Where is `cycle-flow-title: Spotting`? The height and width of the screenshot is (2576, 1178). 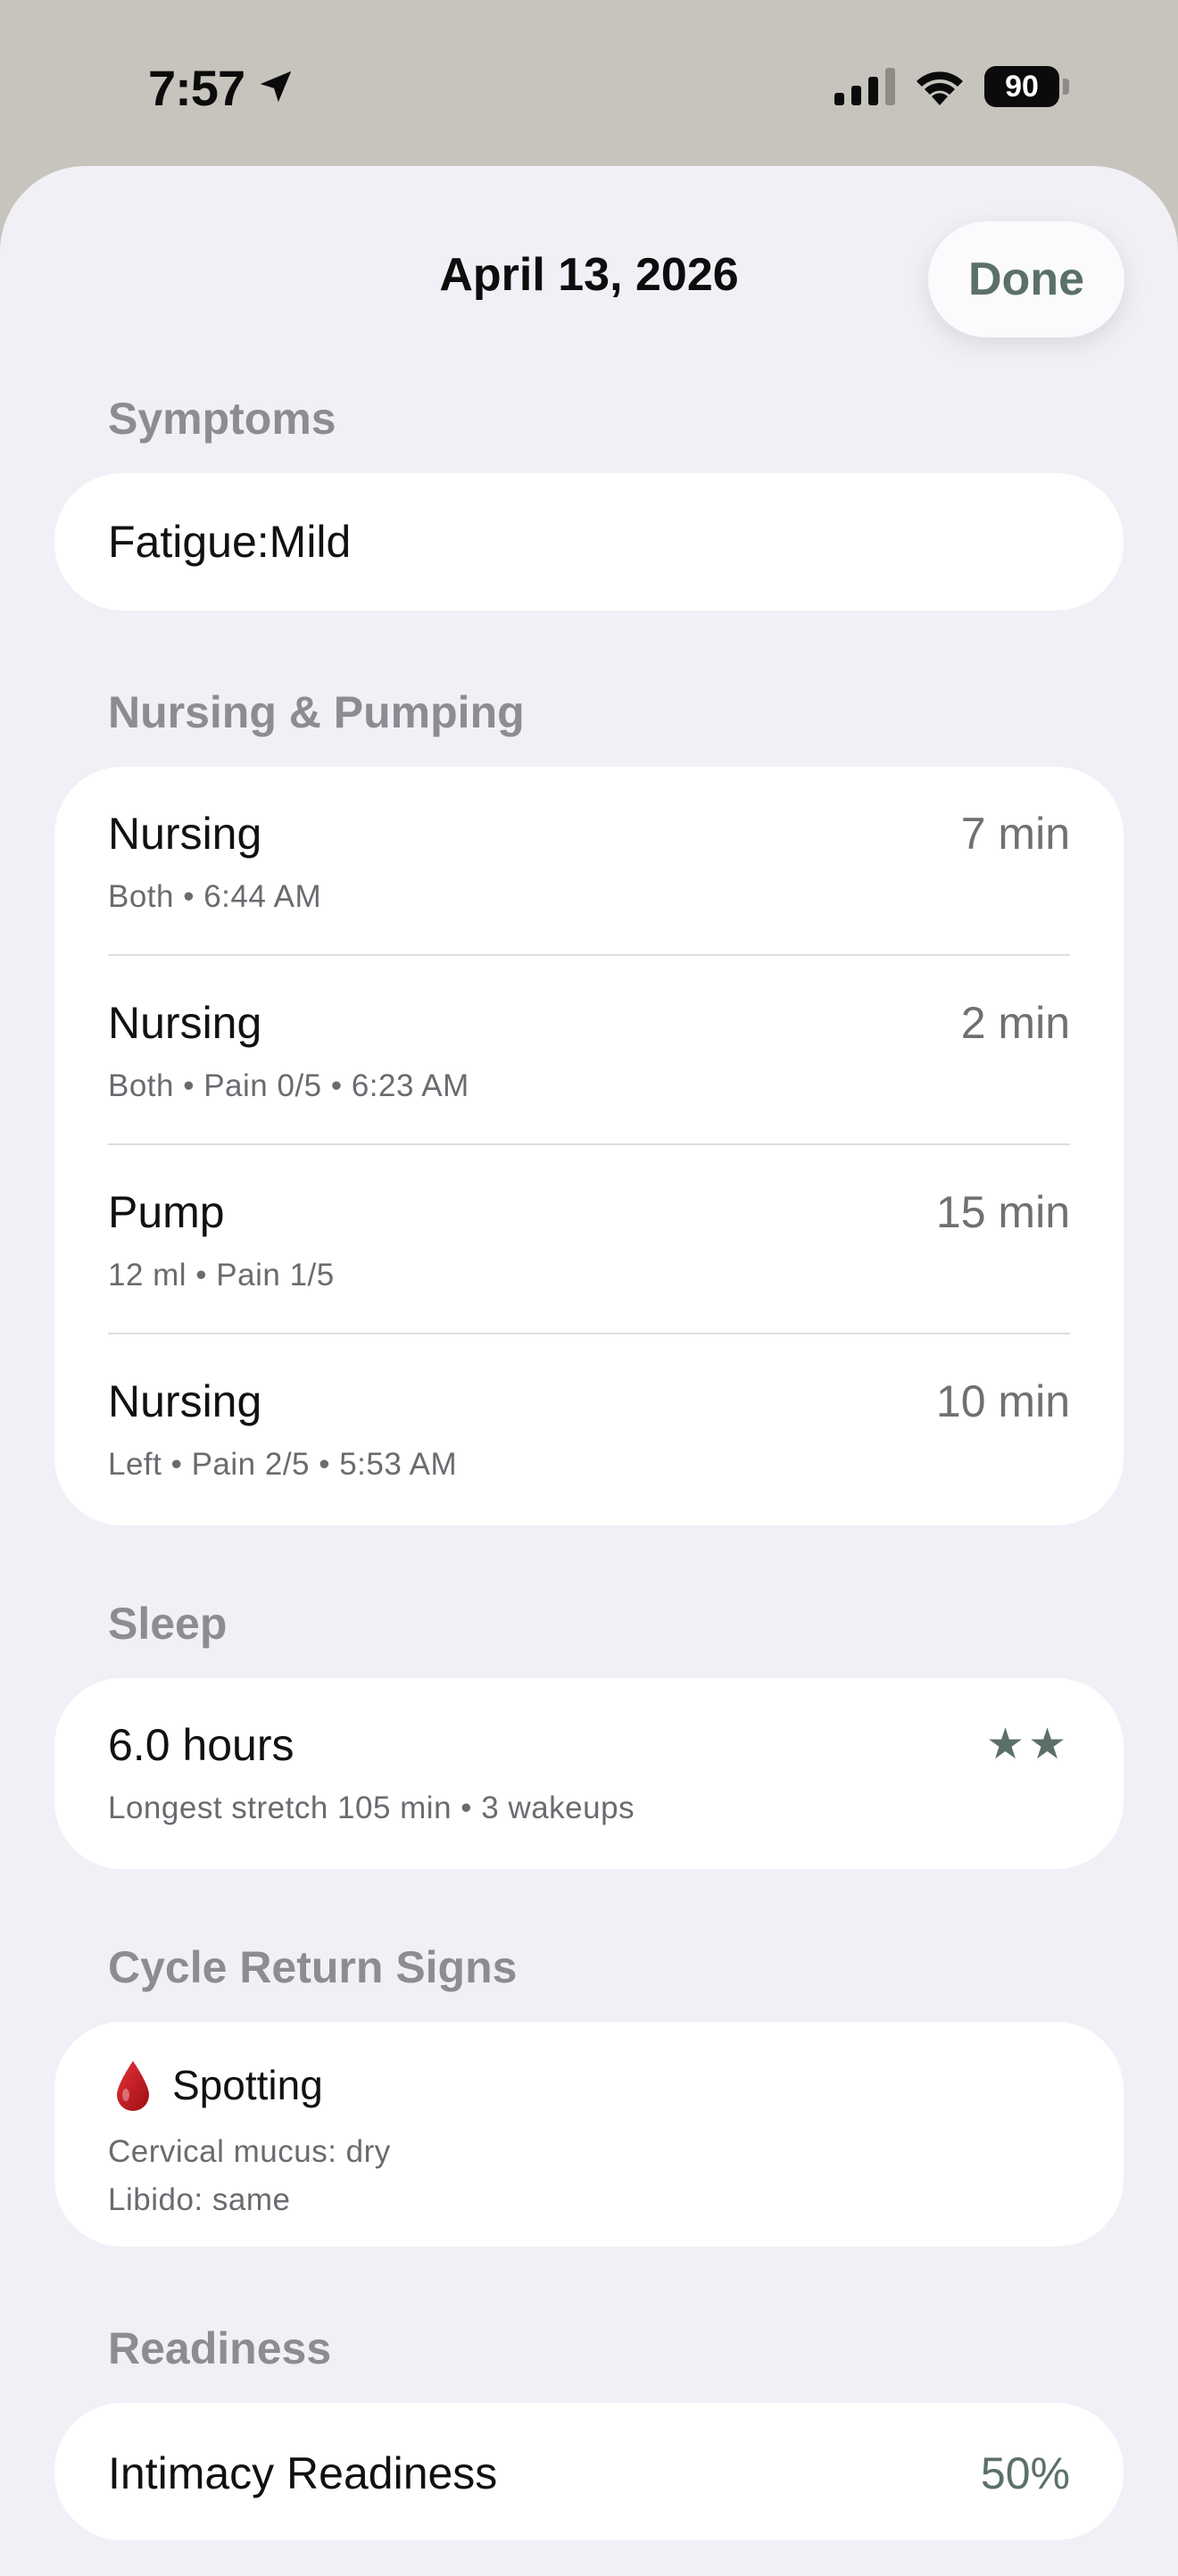
cycle-flow-title: Spotting is located at coordinates (247, 2085).